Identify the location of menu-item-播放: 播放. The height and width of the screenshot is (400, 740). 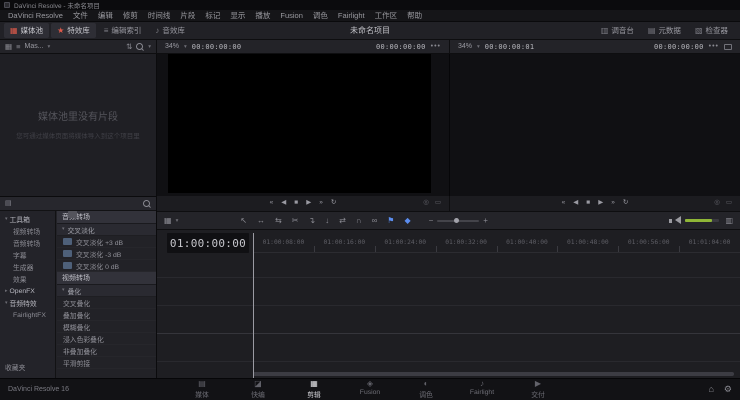
(262, 15).